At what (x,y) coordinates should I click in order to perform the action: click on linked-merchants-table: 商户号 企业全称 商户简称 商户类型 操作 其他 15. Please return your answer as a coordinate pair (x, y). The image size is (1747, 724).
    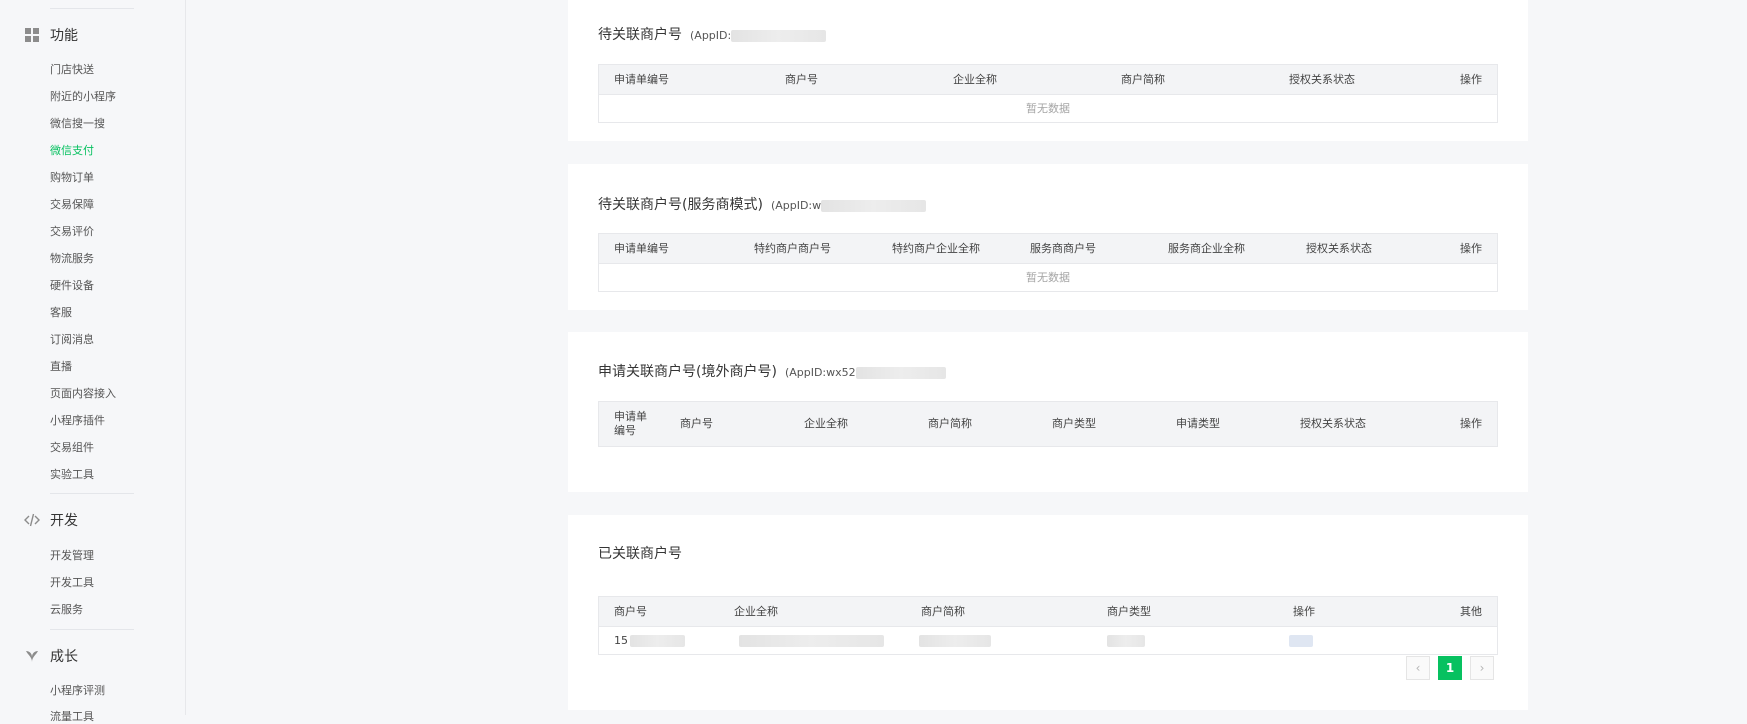
    Looking at the image, I should click on (1048, 625).